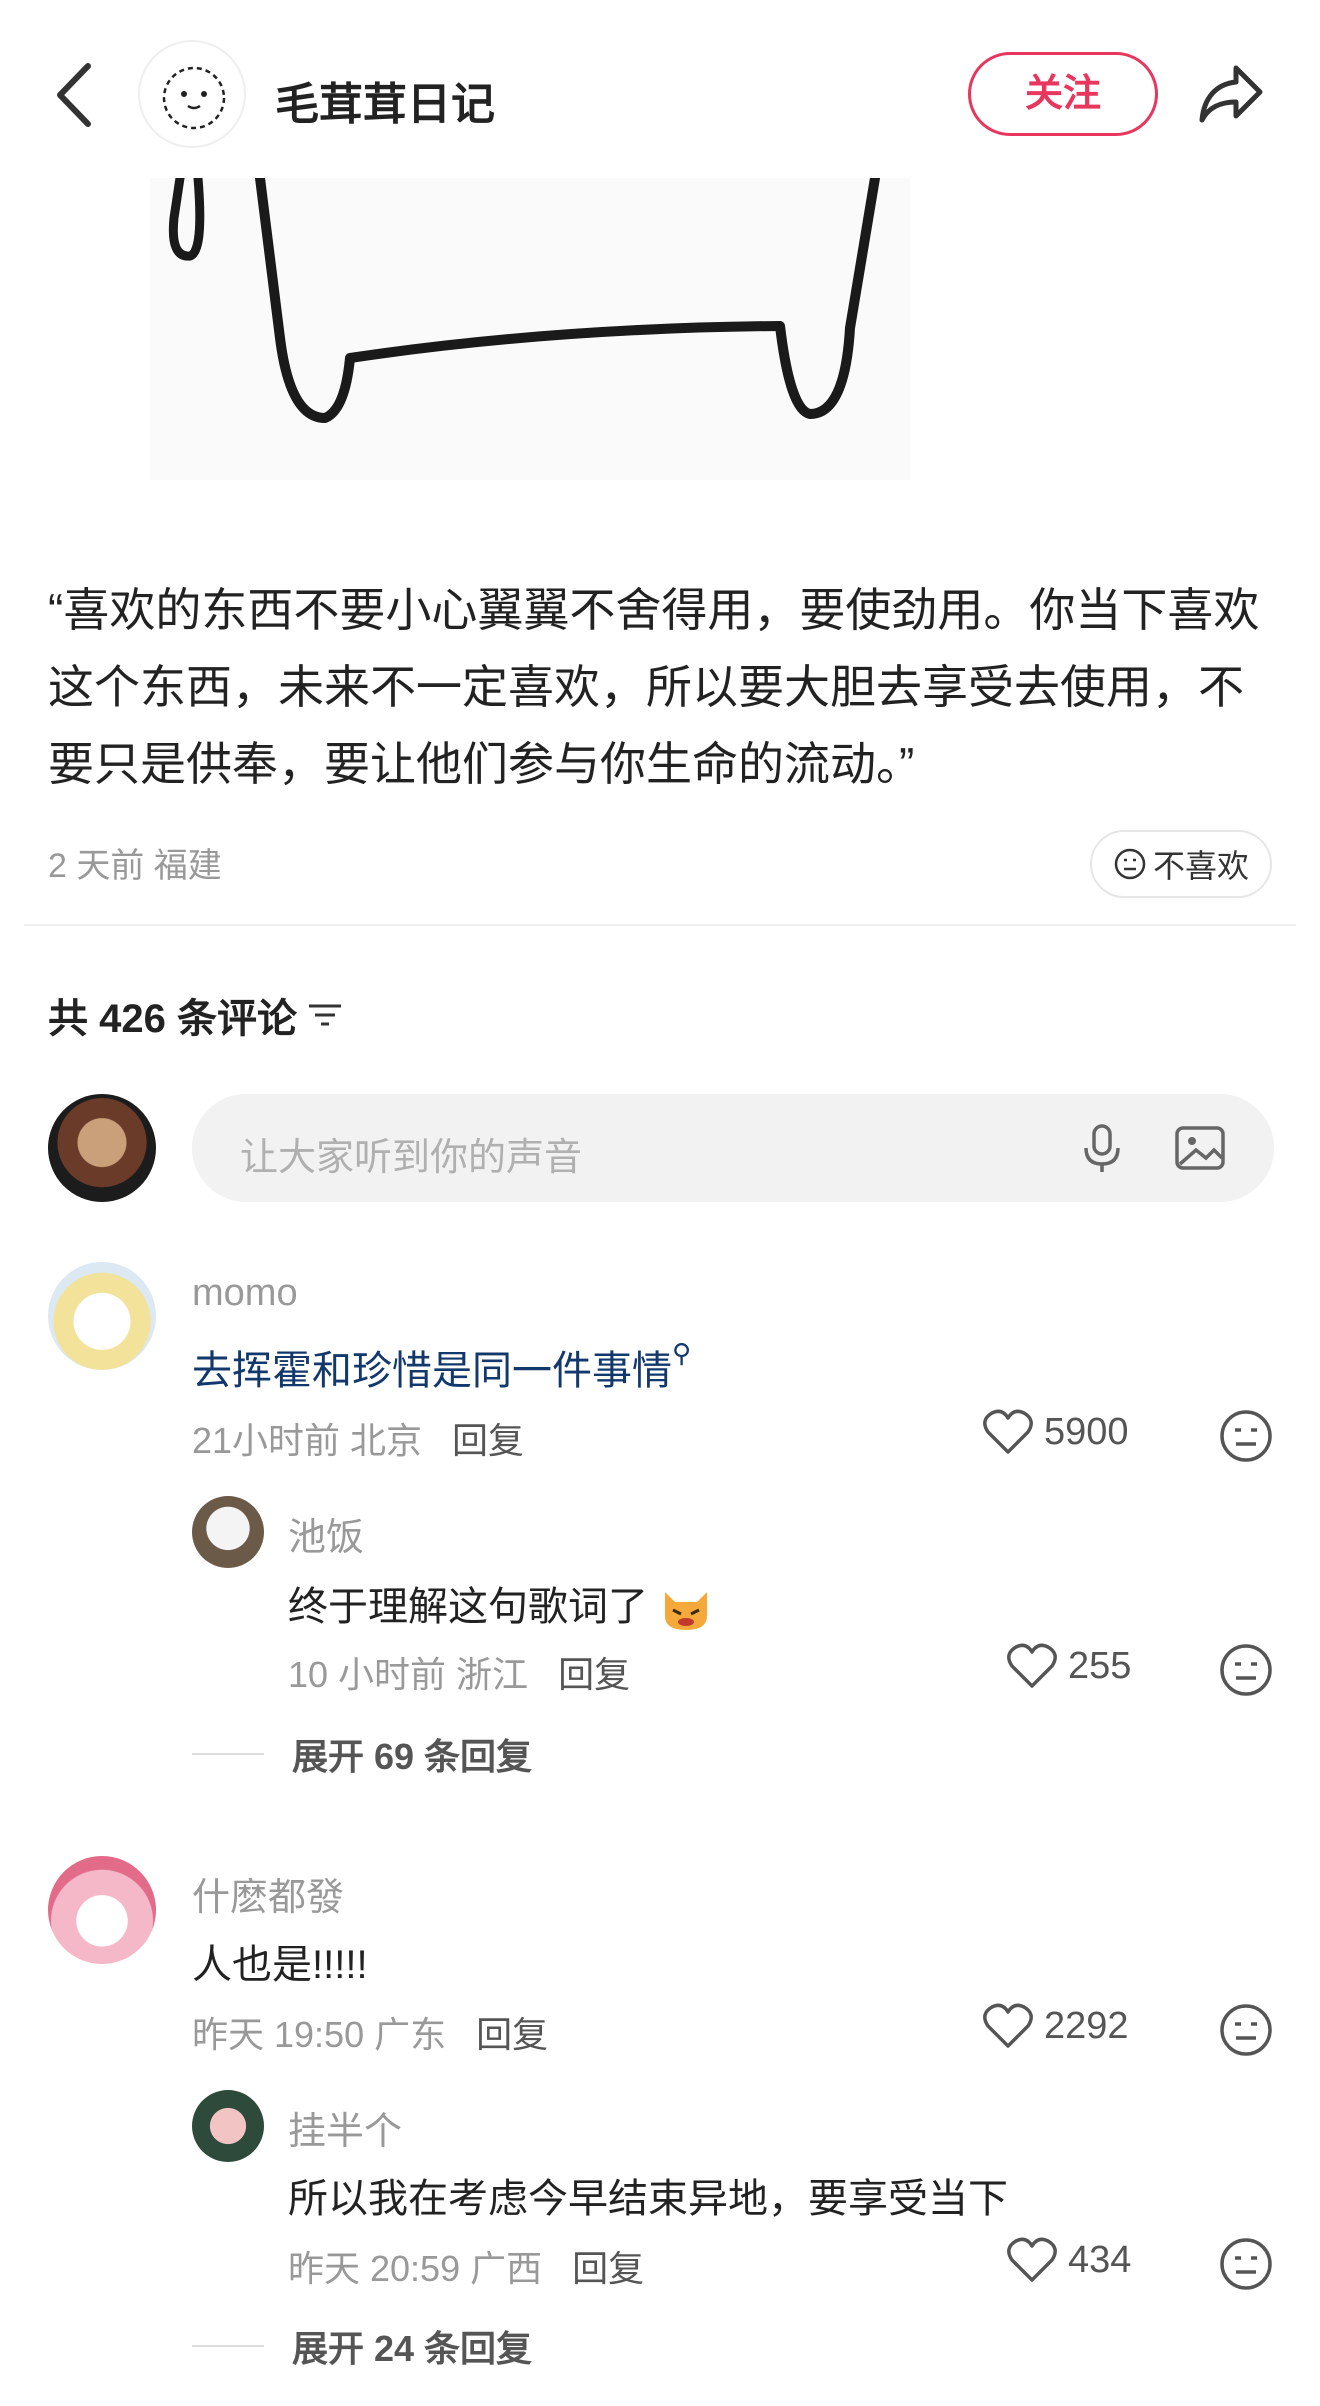 This screenshot has width=1320, height=2406. What do you see at coordinates (733, 1148) in the screenshot?
I see `comment-input: 让大家听到你的声音` at bounding box center [733, 1148].